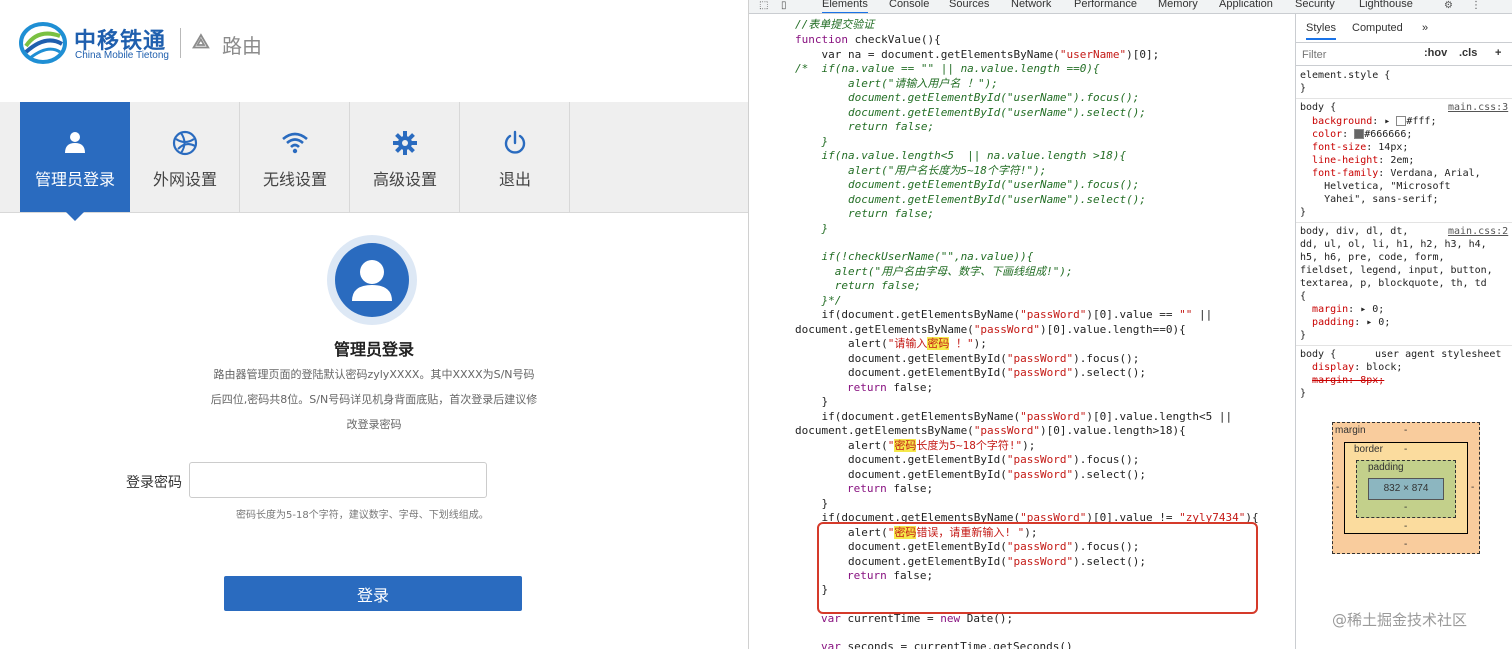 The width and height of the screenshot is (1512, 649). I want to click on new-rule-button: +, so click(1498, 53).